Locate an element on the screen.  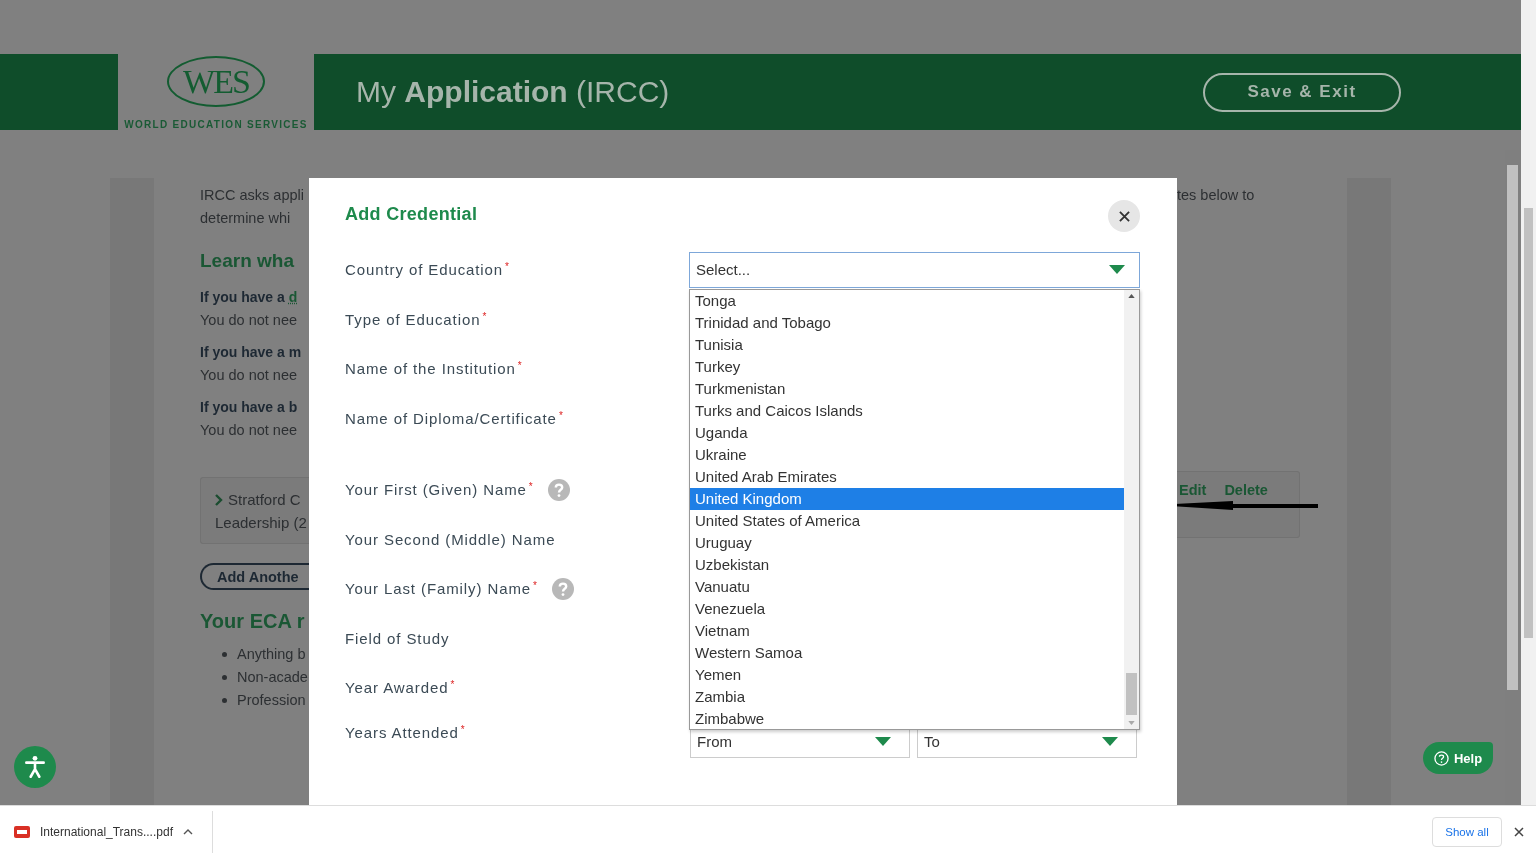
field-label: Type of Education* is located at coordinates (416, 319).